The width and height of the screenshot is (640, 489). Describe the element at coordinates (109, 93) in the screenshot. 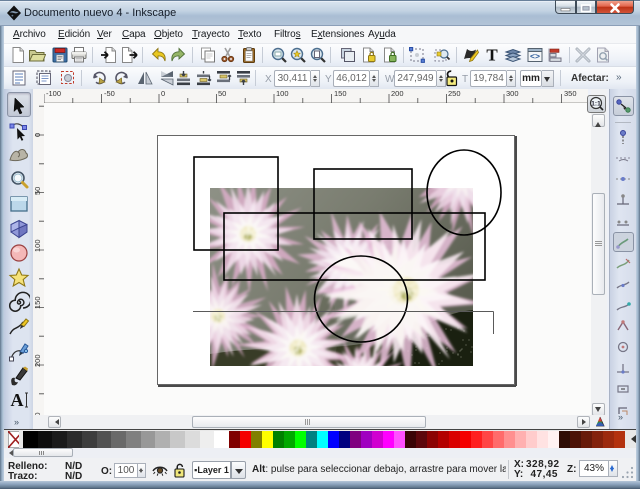

I see `svg-text: -50` at that location.